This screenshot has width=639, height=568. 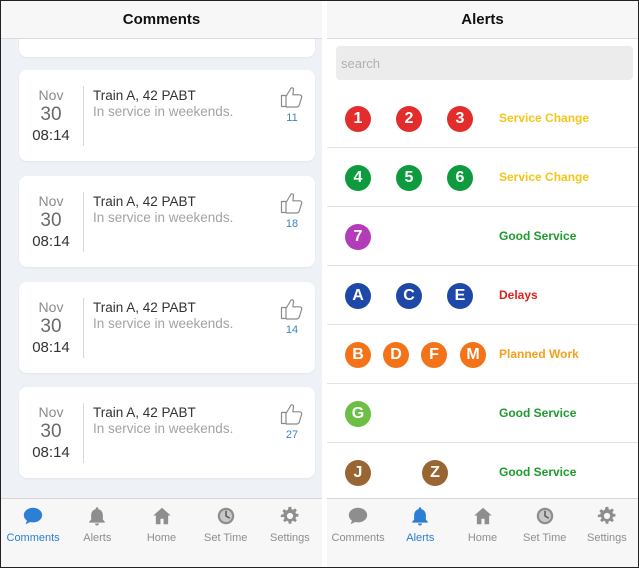 I want to click on like-button: 27, so click(x=292, y=422).